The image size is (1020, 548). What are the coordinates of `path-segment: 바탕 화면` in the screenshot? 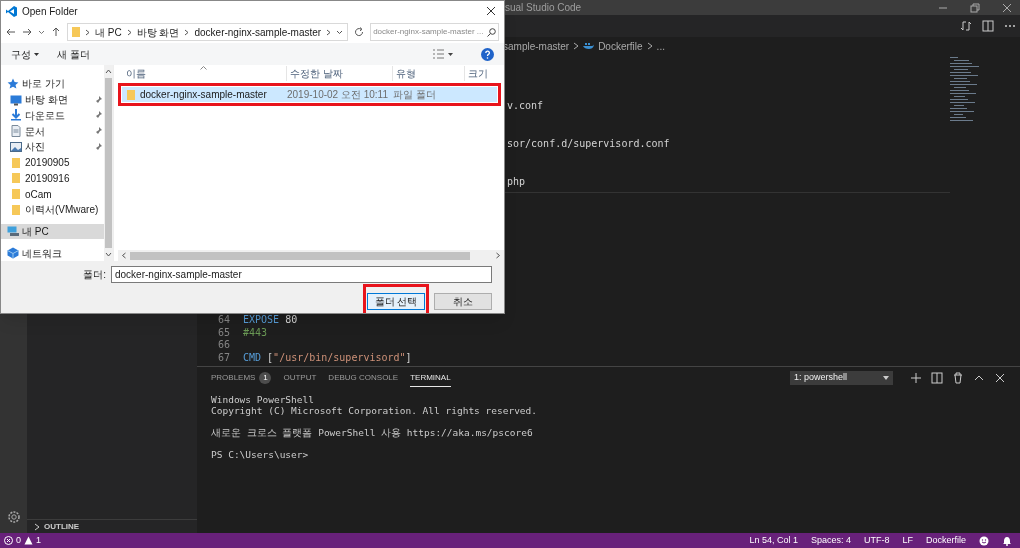 It's located at (158, 32).